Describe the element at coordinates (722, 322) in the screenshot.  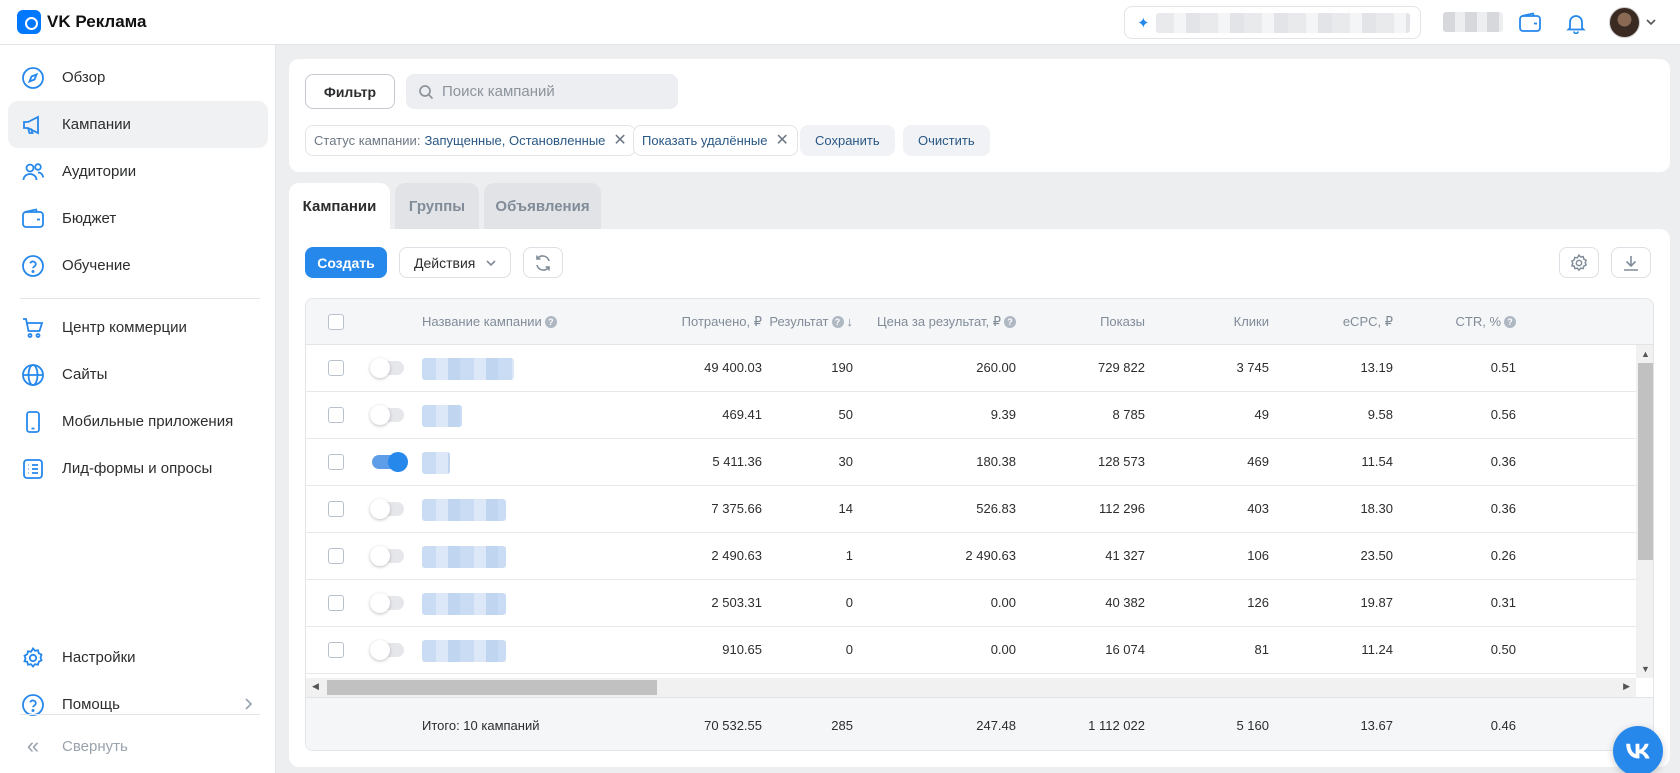
I see `column-header-spent: Потрачено, ₽` at that location.